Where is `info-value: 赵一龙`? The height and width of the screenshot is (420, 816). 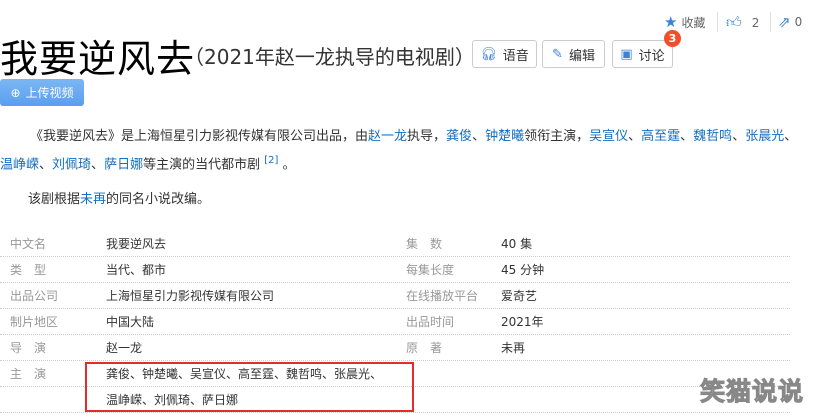 info-value: 赵一龙 is located at coordinates (124, 348).